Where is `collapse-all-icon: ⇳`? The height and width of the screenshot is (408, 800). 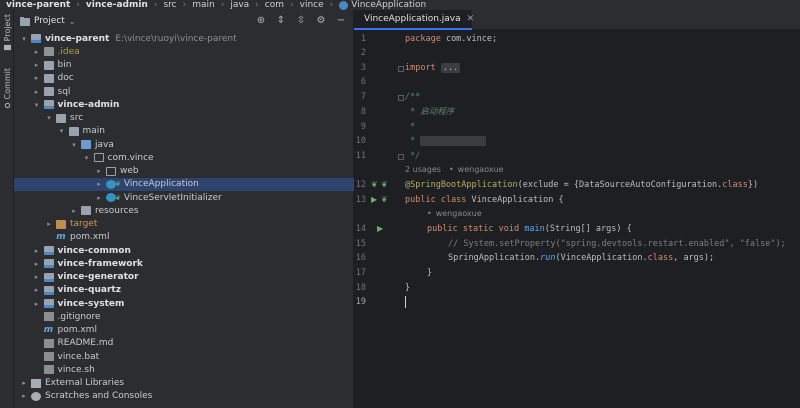
collapse-all-icon: ⇳ is located at coordinates (301, 20).